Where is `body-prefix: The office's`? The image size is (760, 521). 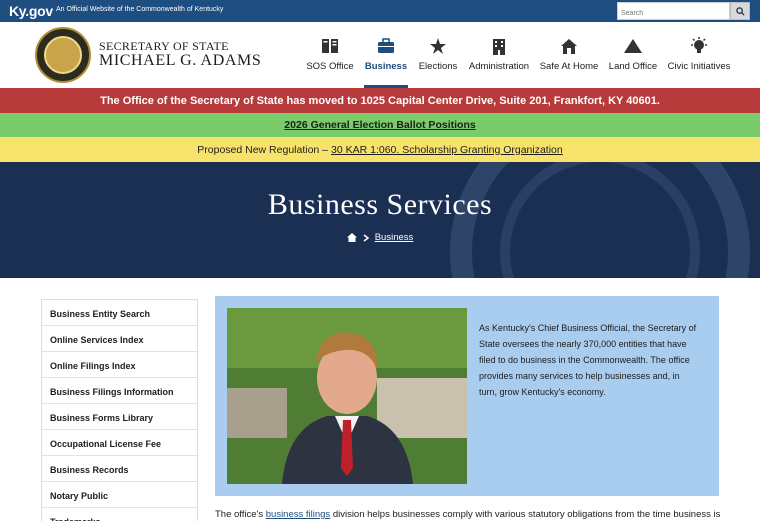
body-prefix: The office's is located at coordinates (239, 514).